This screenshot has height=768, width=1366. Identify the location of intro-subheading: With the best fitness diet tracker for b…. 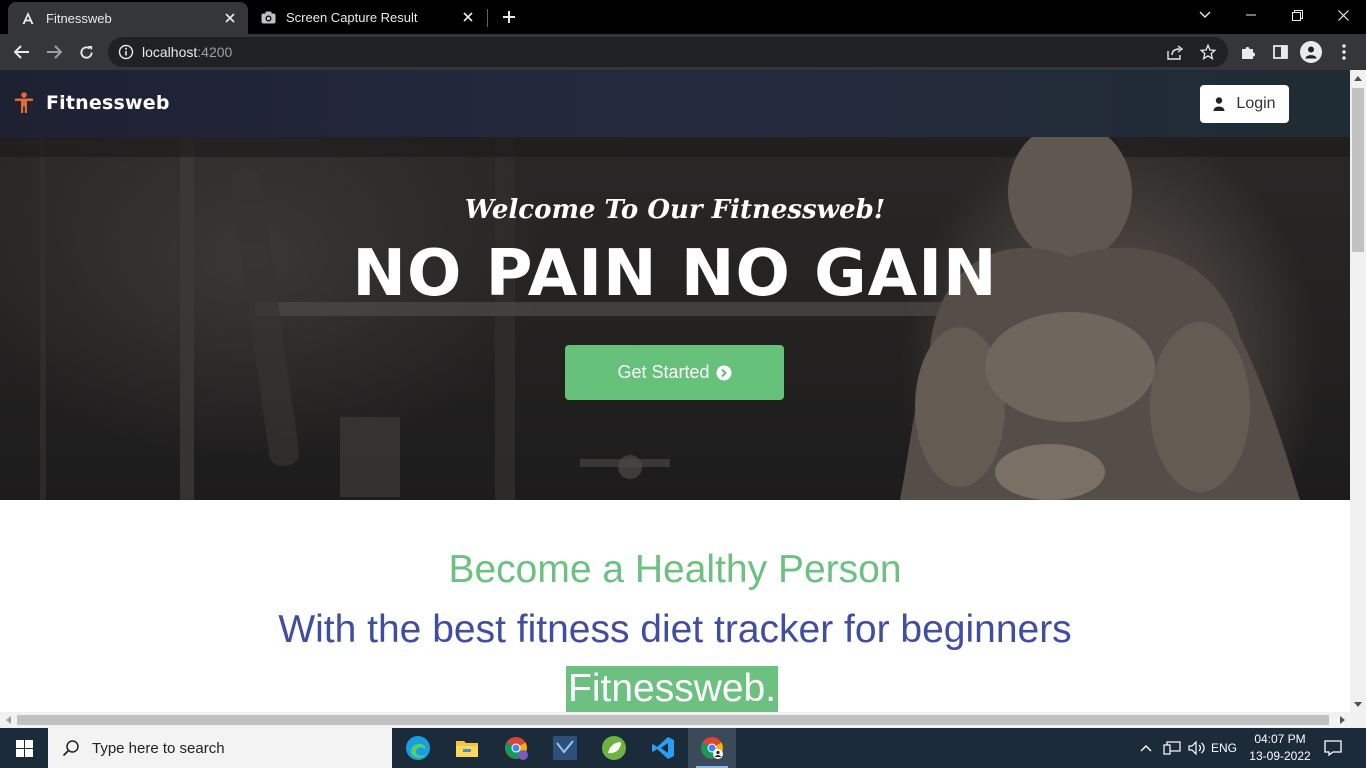
(675, 629).